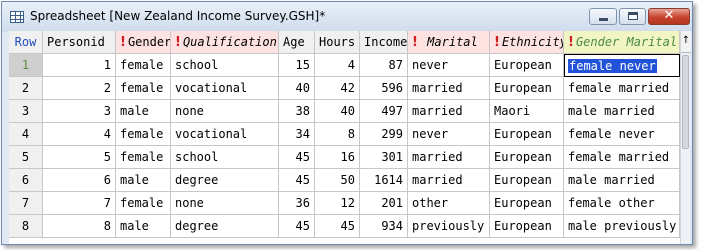 The width and height of the screenshot is (708, 250). What do you see at coordinates (79, 180) in the screenshot?
I see `cell-personid: 6` at bounding box center [79, 180].